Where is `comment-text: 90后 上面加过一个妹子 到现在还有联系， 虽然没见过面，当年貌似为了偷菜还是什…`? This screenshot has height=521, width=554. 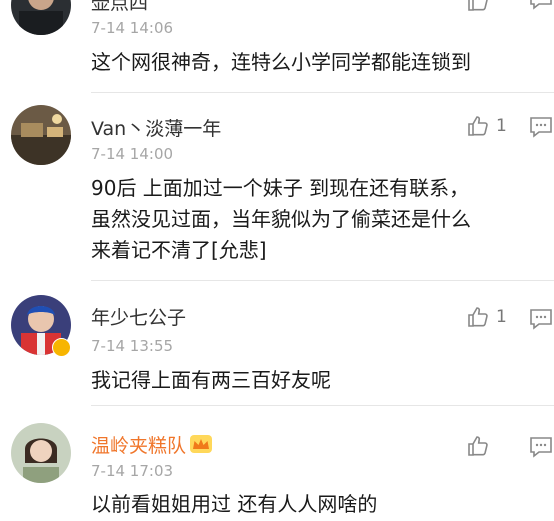 comment-text: 90后 上面加过一个妹子 到现在还有联系， 虽然没见过面，当年貌似为了偷菜还是什… is located at coordinates (281, 219).